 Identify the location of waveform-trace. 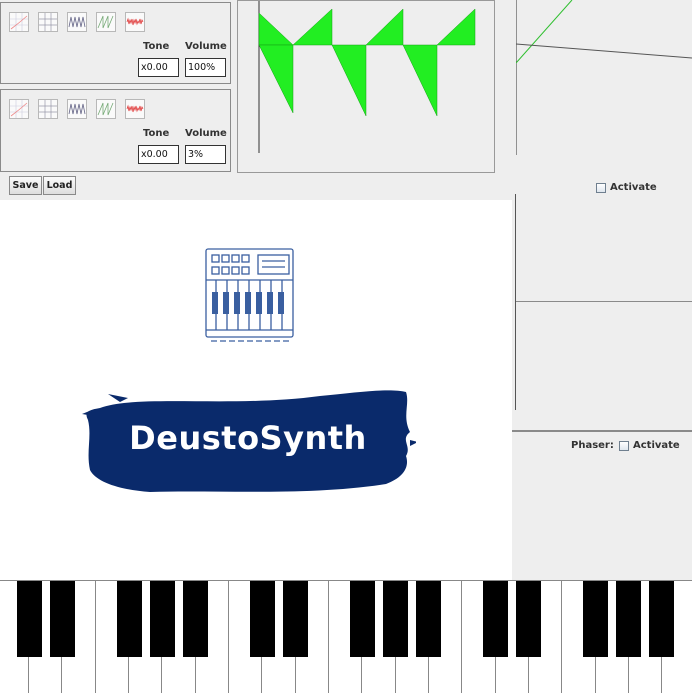
(367, 62).